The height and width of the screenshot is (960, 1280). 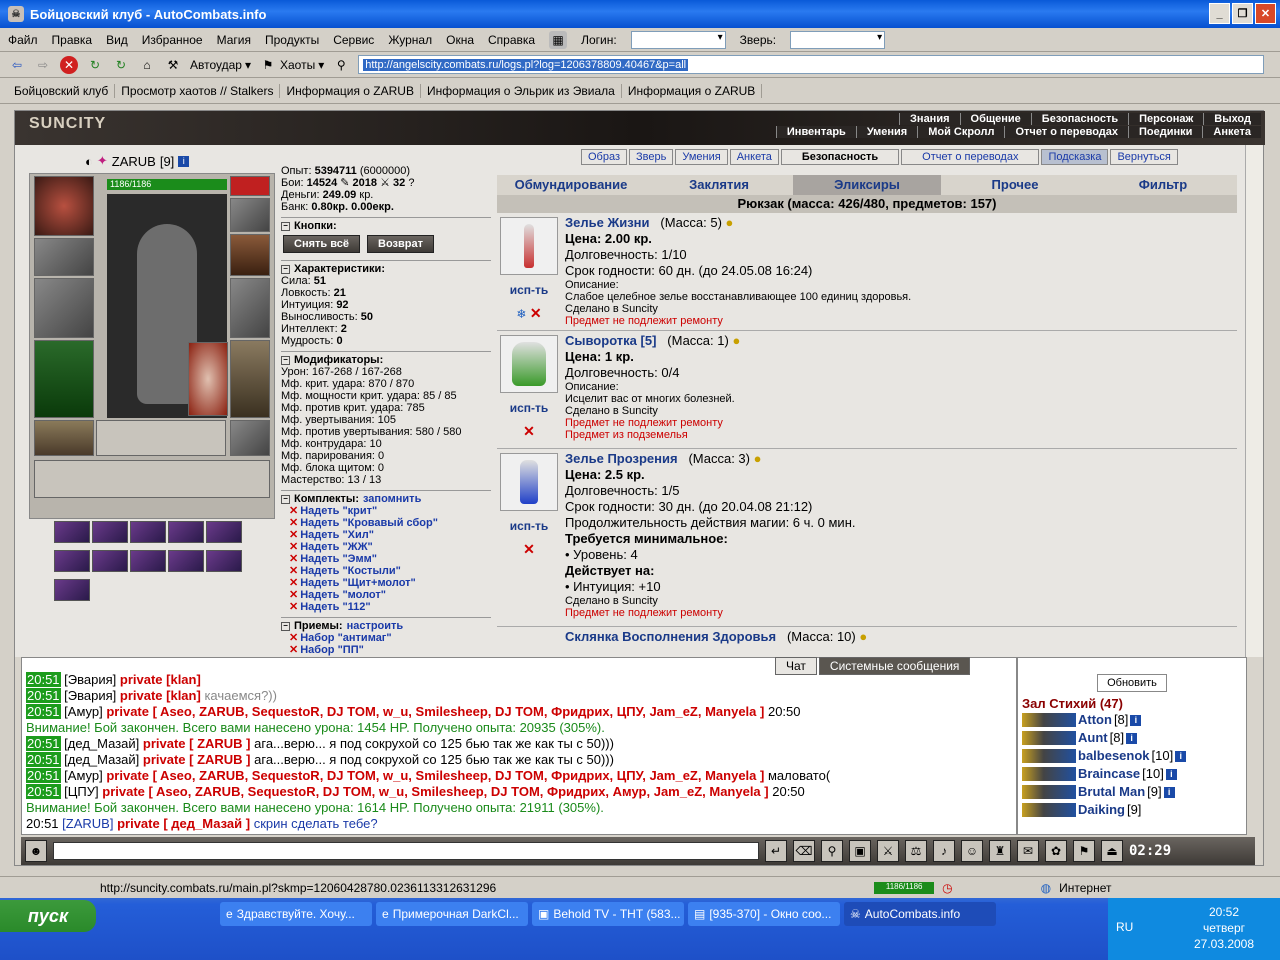 I want to click on menu-journal: Журнал, so click(x=410, y=40).